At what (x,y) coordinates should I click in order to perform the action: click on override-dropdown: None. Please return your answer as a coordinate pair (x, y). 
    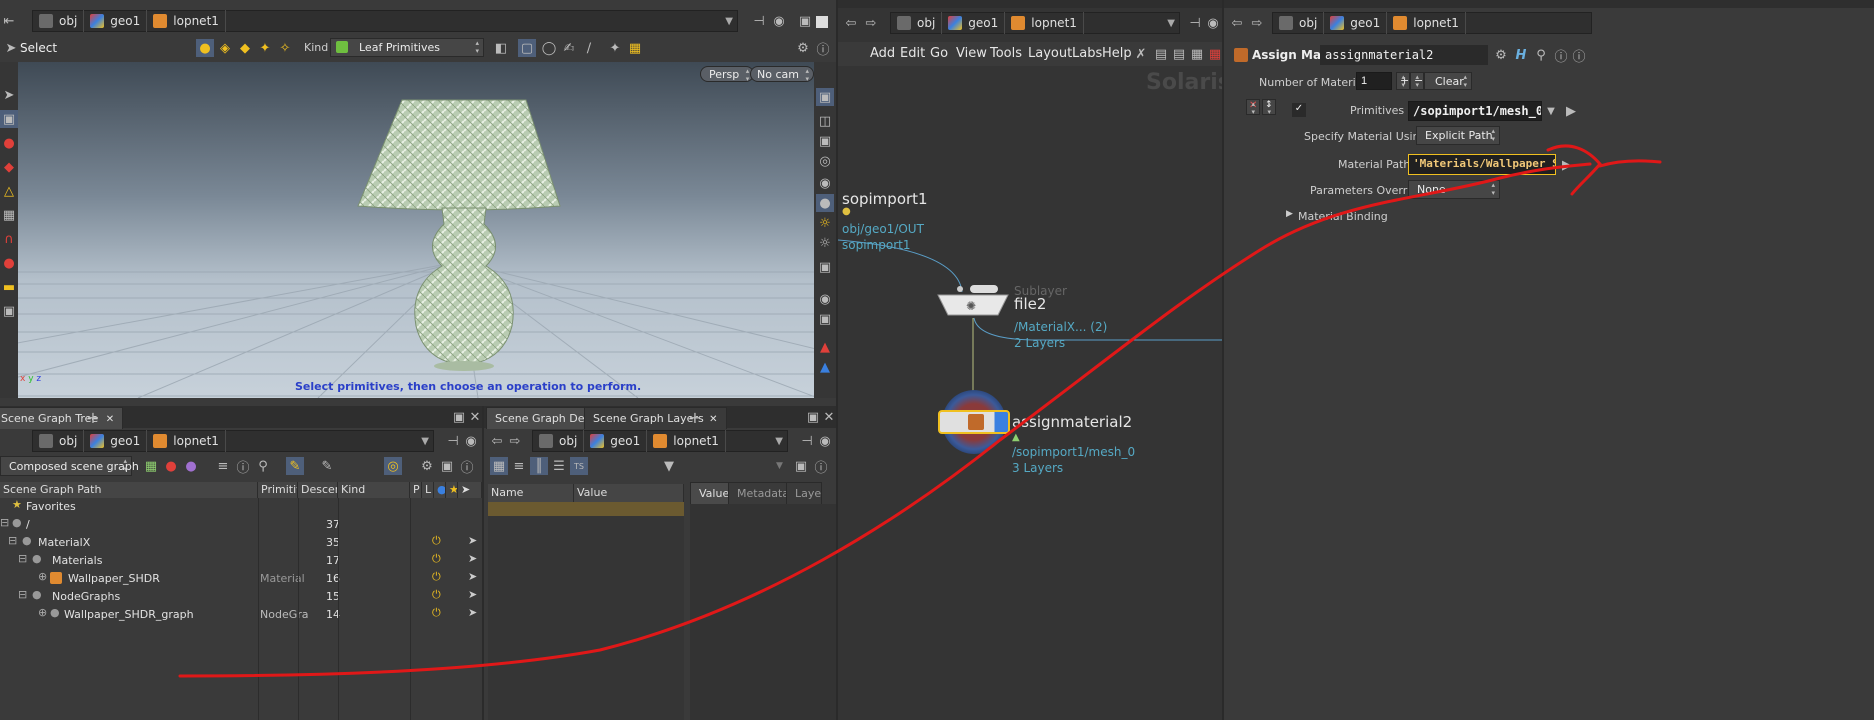
    Looking at the image, I should click on (1454, 189).